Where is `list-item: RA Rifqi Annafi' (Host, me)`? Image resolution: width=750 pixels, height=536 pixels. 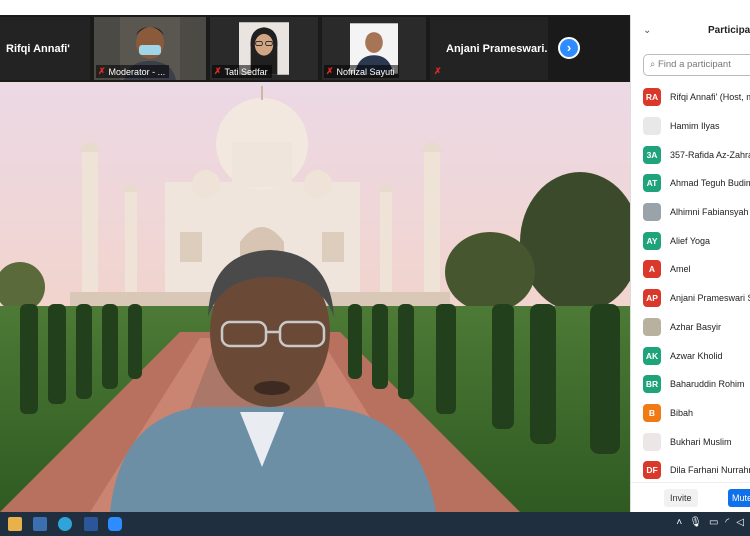
list-item: RA Rifqi Annafi' (Host, me) is located at coordinates (690, 97).